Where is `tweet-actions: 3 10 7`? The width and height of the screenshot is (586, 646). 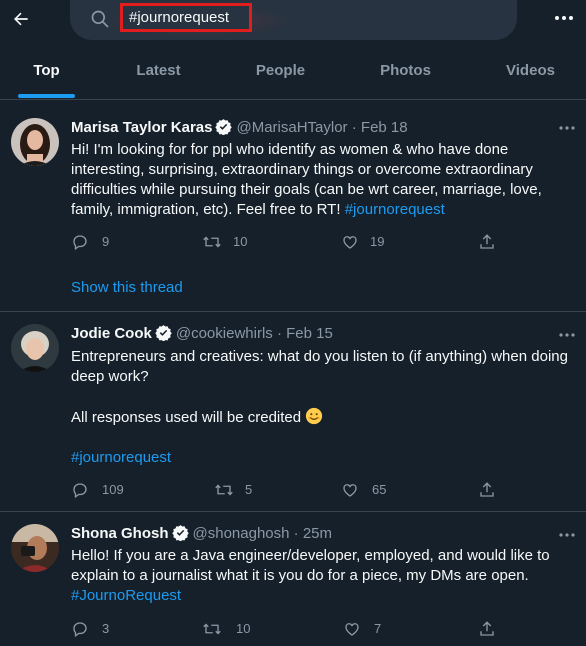
tweet-actions: 3 10 7 is located at coordinates (286, 629).